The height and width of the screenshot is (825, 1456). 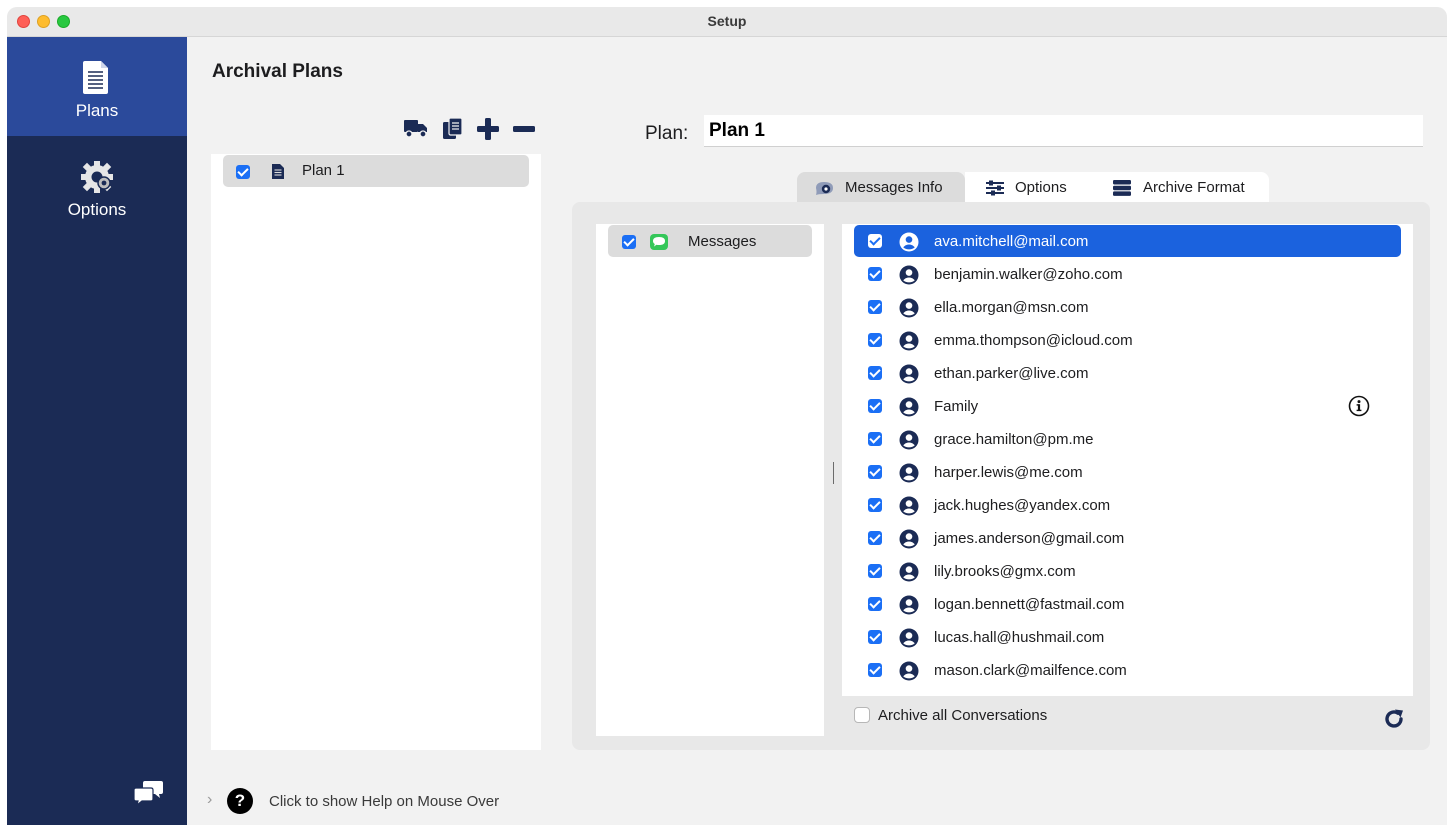 I want to click on info-icon, so click(x=1359, y=408).